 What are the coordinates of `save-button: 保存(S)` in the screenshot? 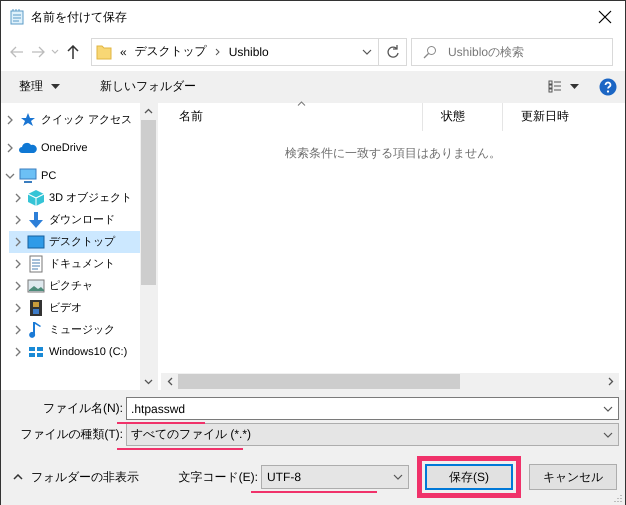 It's located at (469, 477).